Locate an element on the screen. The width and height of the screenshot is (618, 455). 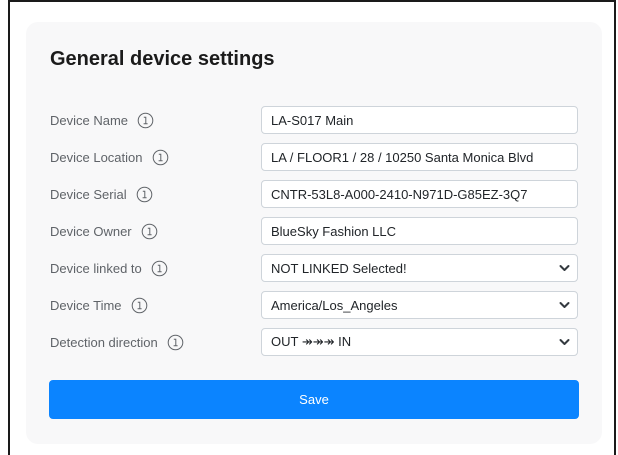
detection-direction-selected-value: OUT ↠↠↠ IN is located at coordinates (311, 341).